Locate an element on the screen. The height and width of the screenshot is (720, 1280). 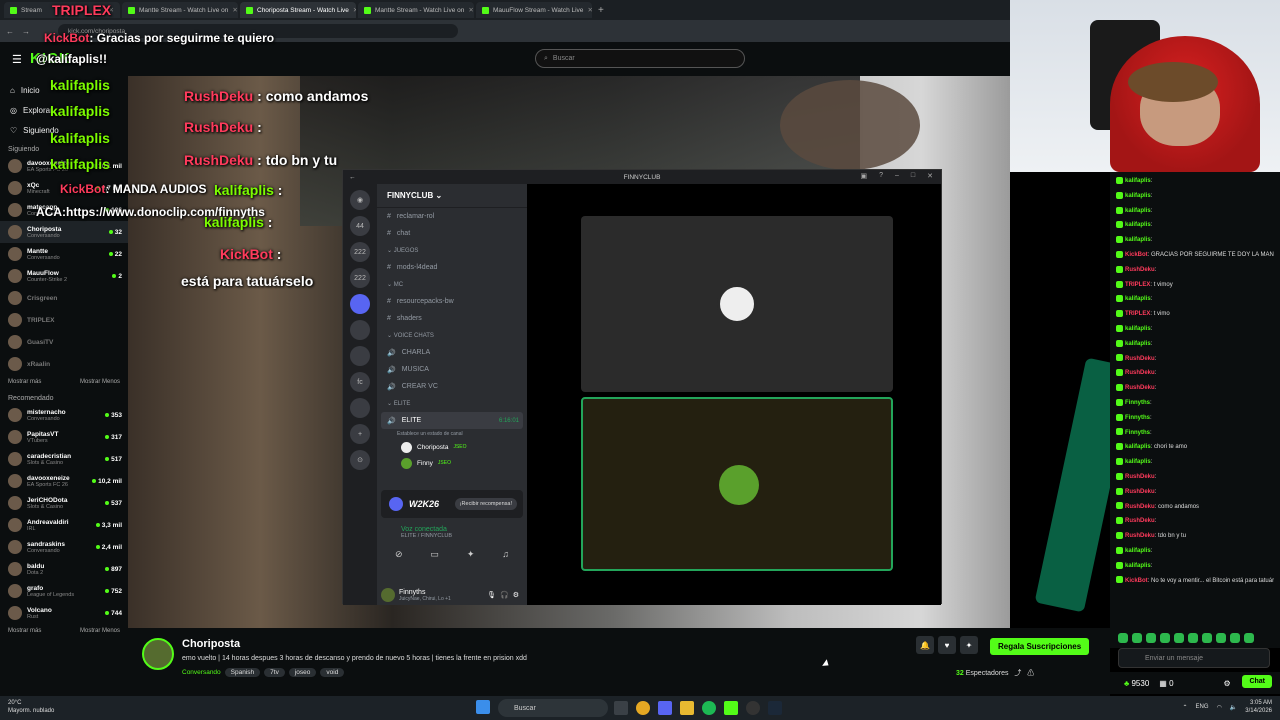
headphones-icon: 🎧 is located at coordinates (504, 595).